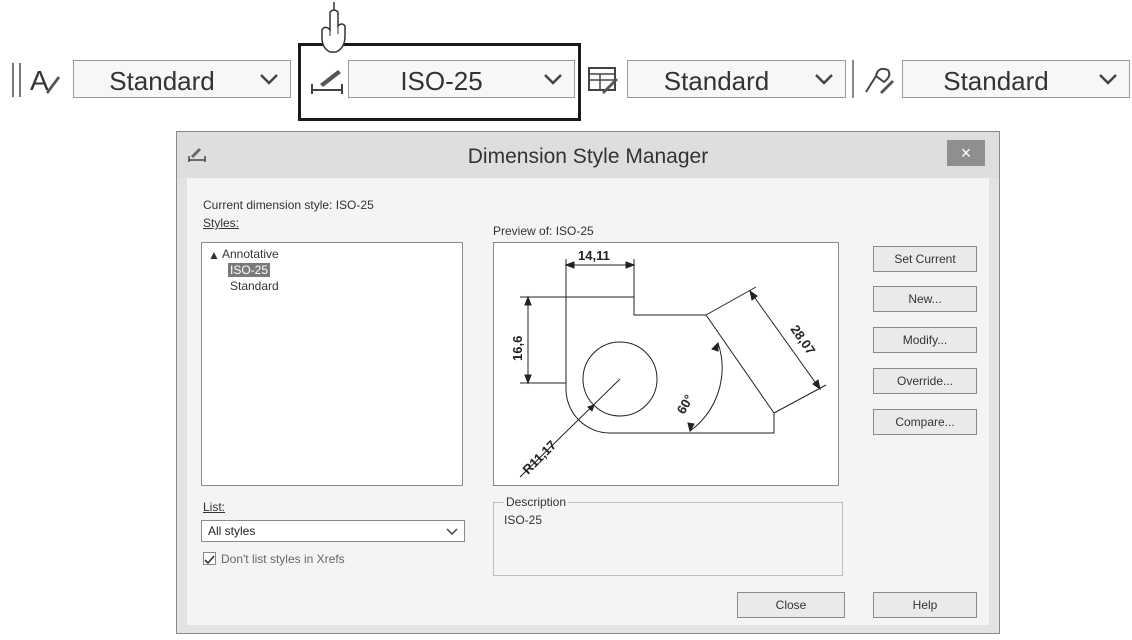 This screenshot has height=640, width=1132. What do you see at coordinates (249, 270) in the screenshot?
I see `list-item-selected: ISO-25` at bounding box center [249, 270].